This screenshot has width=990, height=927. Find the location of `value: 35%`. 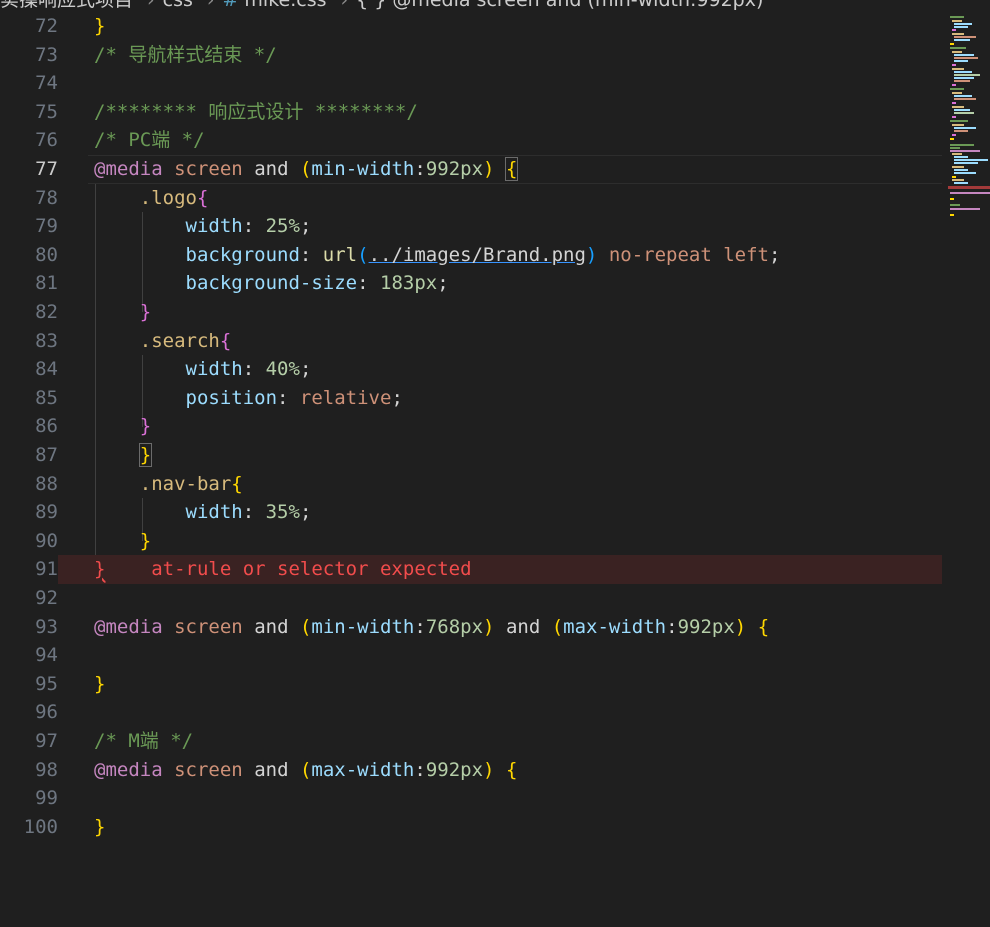

value: 35% is located at coordinates (282, 512).